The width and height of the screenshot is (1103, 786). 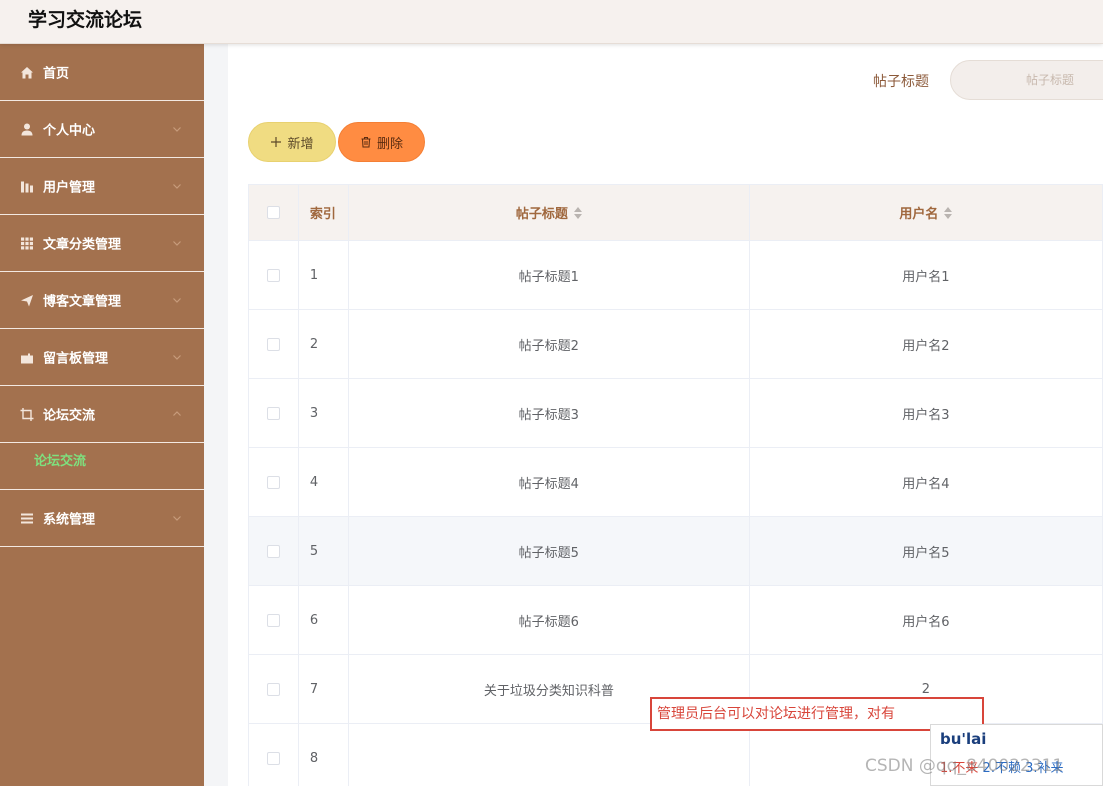 I want to click on home-icon, so click(x=26, y=72).